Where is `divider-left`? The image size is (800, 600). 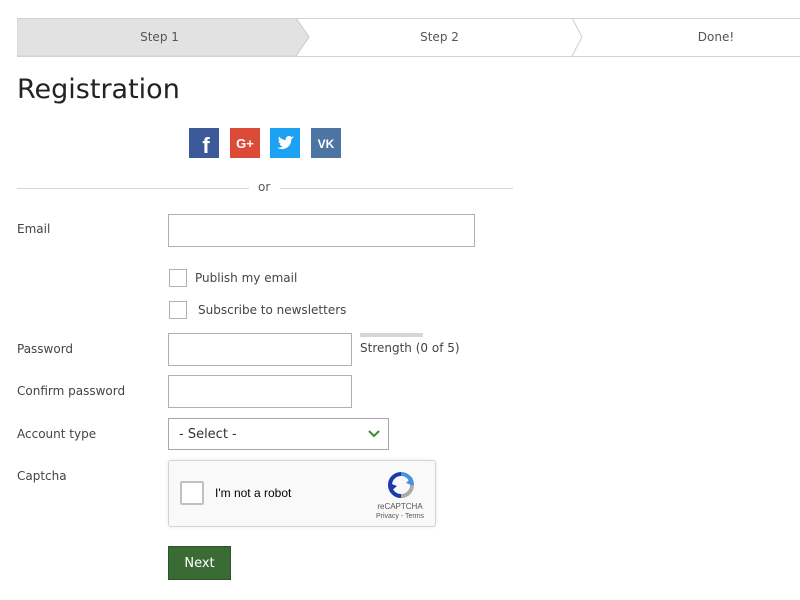 divider-left is located at coordinates (133, 188).